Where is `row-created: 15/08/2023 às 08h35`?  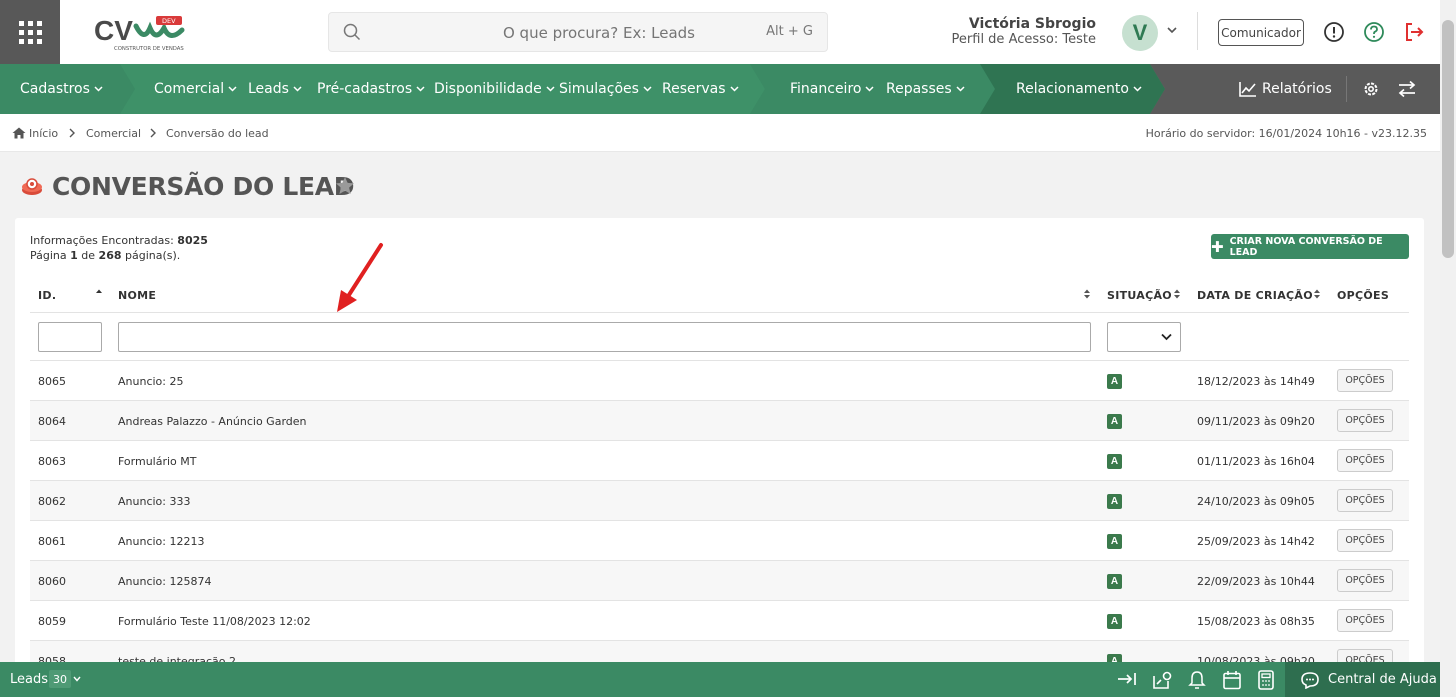 row-created: 15/08/2023 às 08h35 is located at coordinates (1256, 621).